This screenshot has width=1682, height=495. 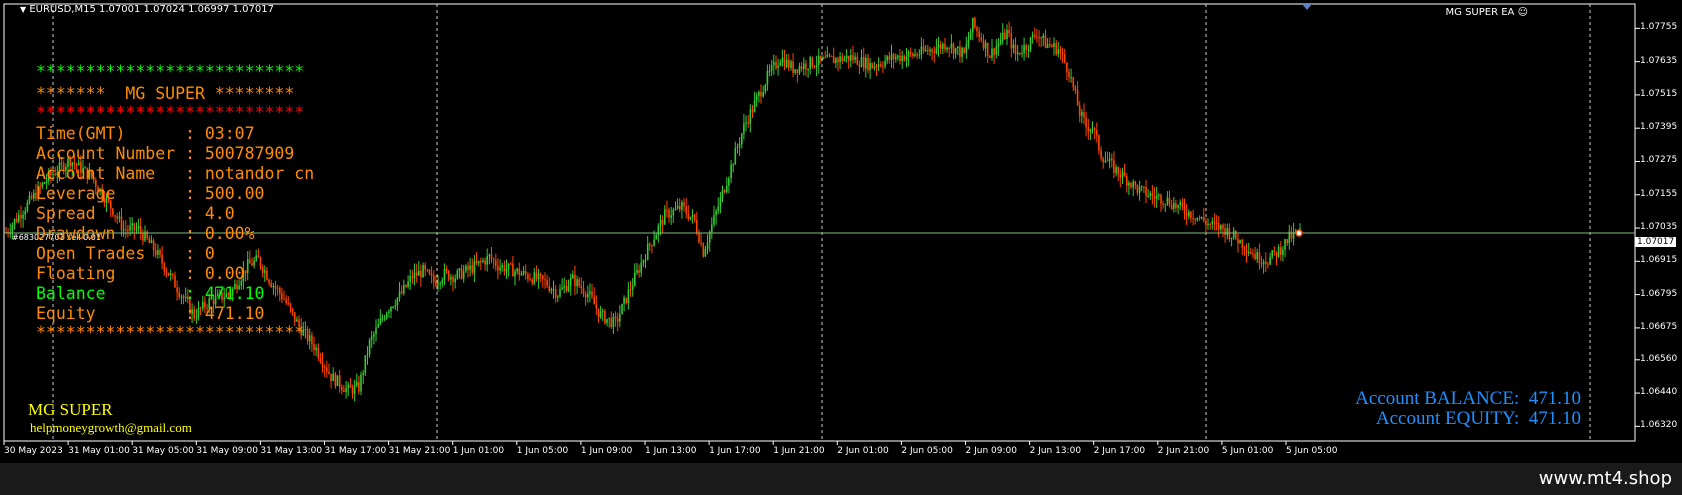 I want to click on time-label: 2 Jun 05:00, so click(x=927, y=451).